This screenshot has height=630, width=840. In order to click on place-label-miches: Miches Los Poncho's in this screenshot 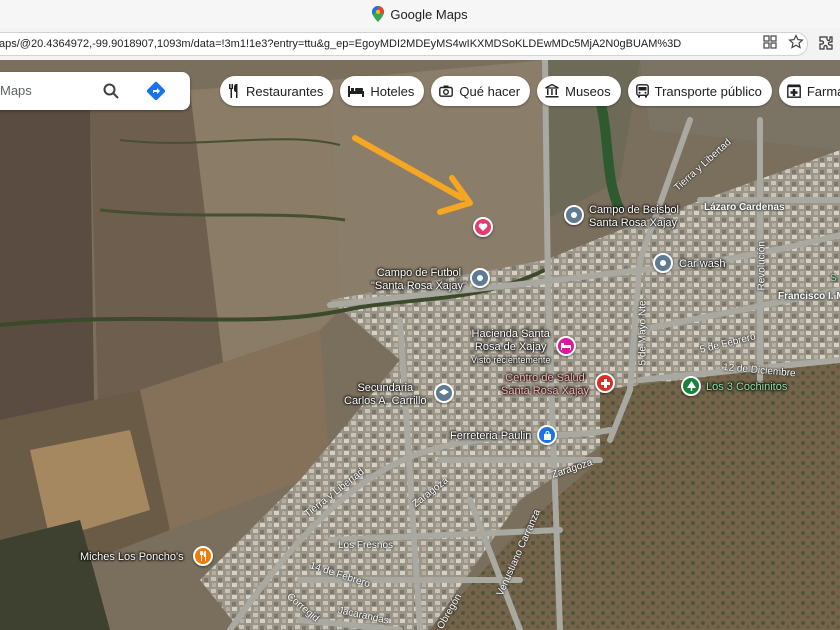, I will do `click(132, 557)`.